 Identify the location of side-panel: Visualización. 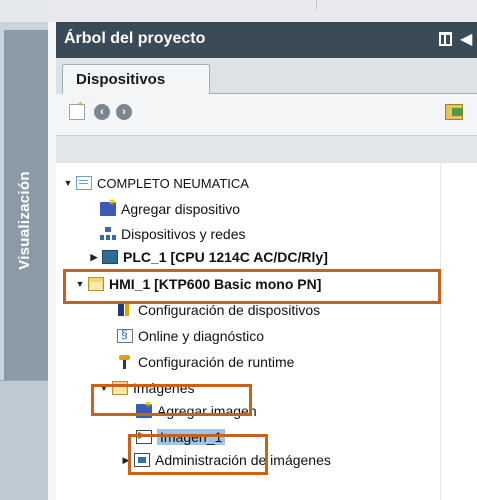
(24, 250).